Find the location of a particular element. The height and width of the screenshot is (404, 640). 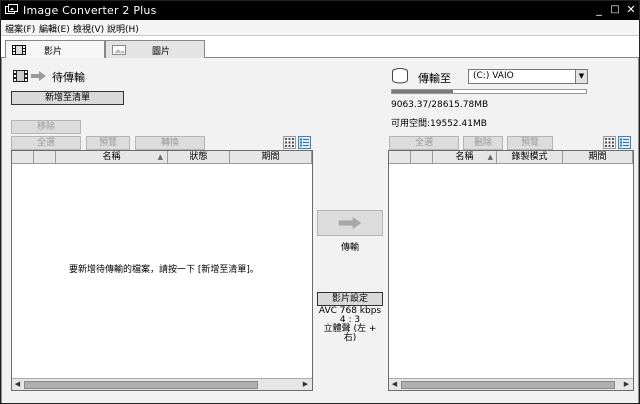

transfer-button is located at coordinates (350, 223).